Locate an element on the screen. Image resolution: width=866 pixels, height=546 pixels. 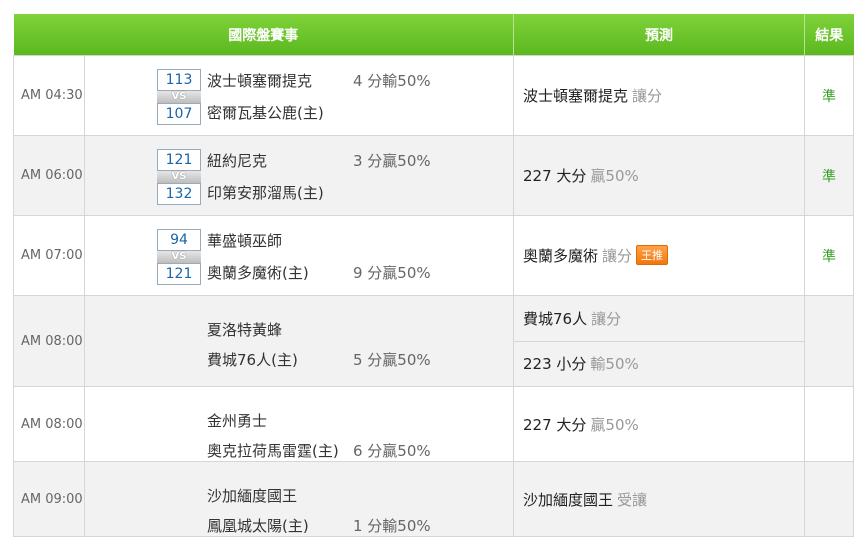
home-line: 奧蘭多魔術(主) 9 分贏50% is located at coordinates (299, 272).